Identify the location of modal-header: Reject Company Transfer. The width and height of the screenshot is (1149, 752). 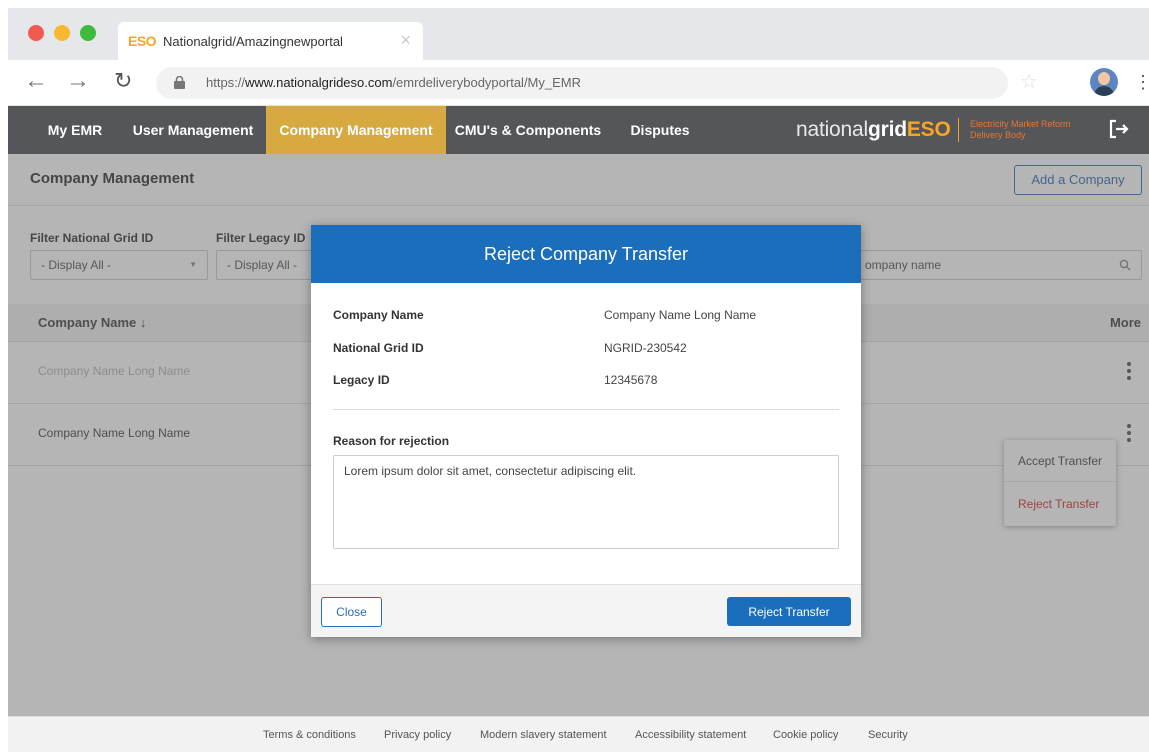
(586, 254).